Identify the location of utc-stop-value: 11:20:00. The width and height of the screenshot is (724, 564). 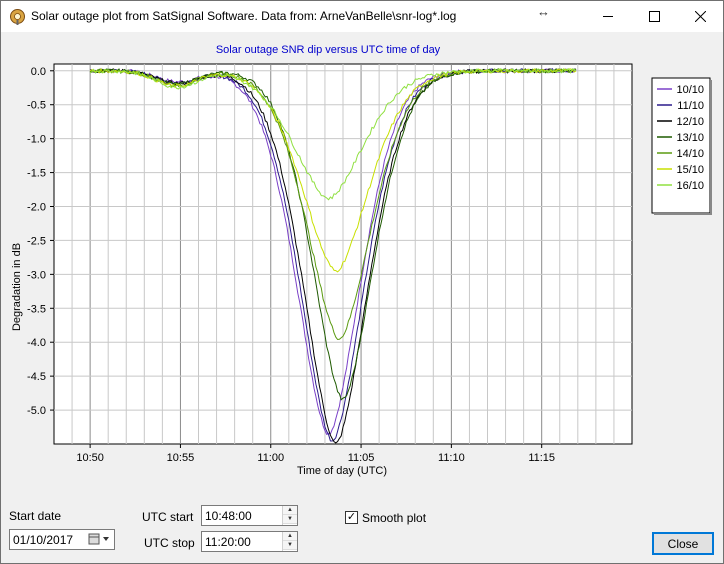
(228, 542).